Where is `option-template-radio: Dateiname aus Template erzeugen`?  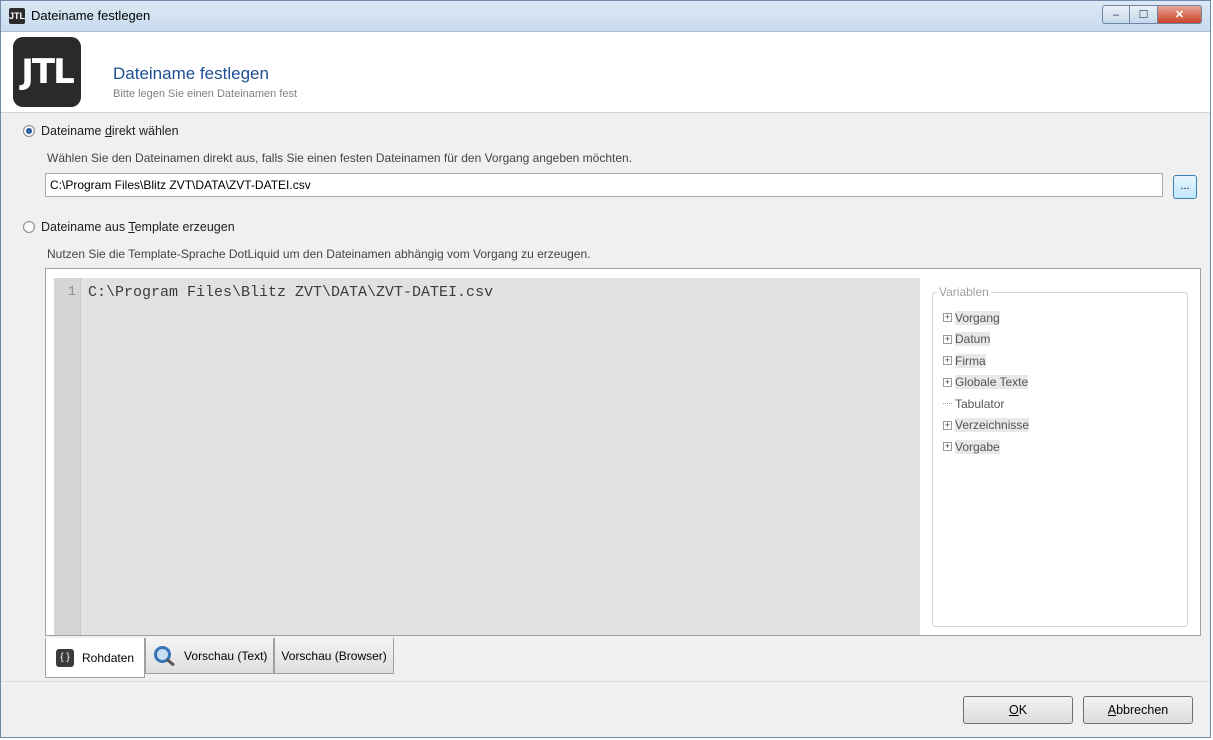 option-template-radio: Dateiname aus Template erzeugen is located at coordinates (129, 227).